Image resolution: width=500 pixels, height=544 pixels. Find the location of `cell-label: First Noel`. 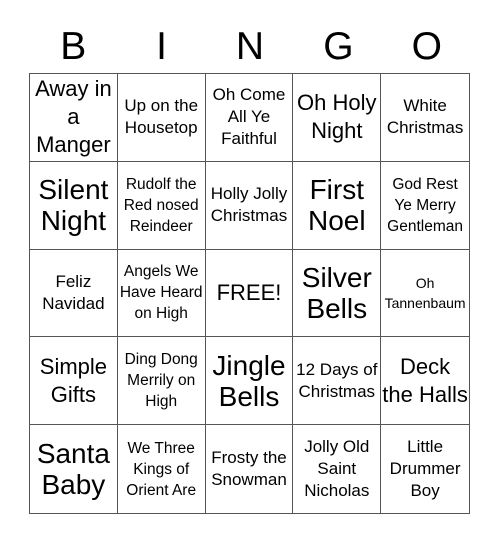

cell-label: First Noel is located at coordinates (336, 205).